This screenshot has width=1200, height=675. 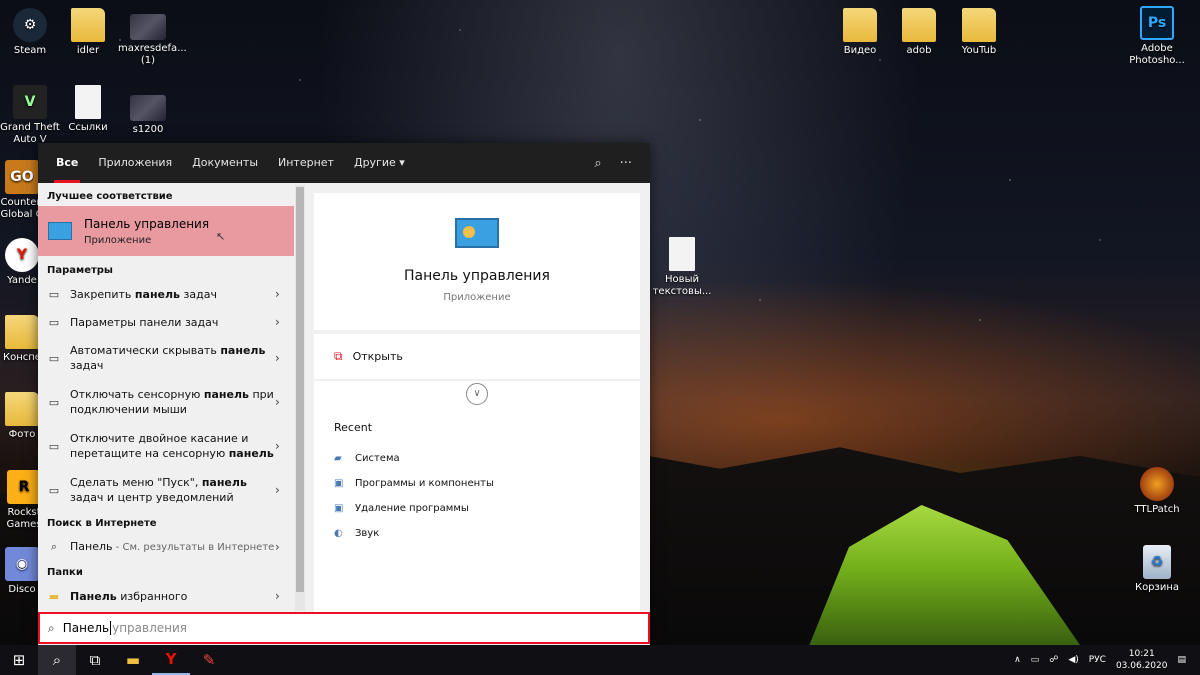 What do you see at coordinates (22, 177) in the screenshot?
I see `csgo-icon: GO` at bounding box center [22, 177].